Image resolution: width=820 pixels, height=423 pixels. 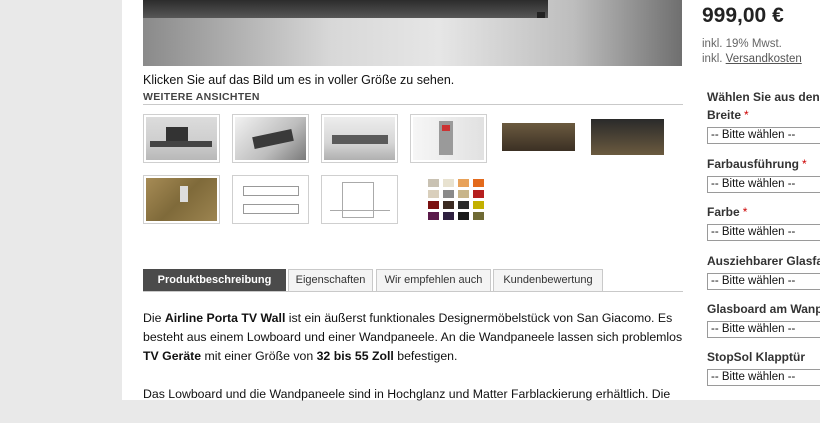 I want to click on description-highlight: TV Geräte, so click(x=172, y=356).